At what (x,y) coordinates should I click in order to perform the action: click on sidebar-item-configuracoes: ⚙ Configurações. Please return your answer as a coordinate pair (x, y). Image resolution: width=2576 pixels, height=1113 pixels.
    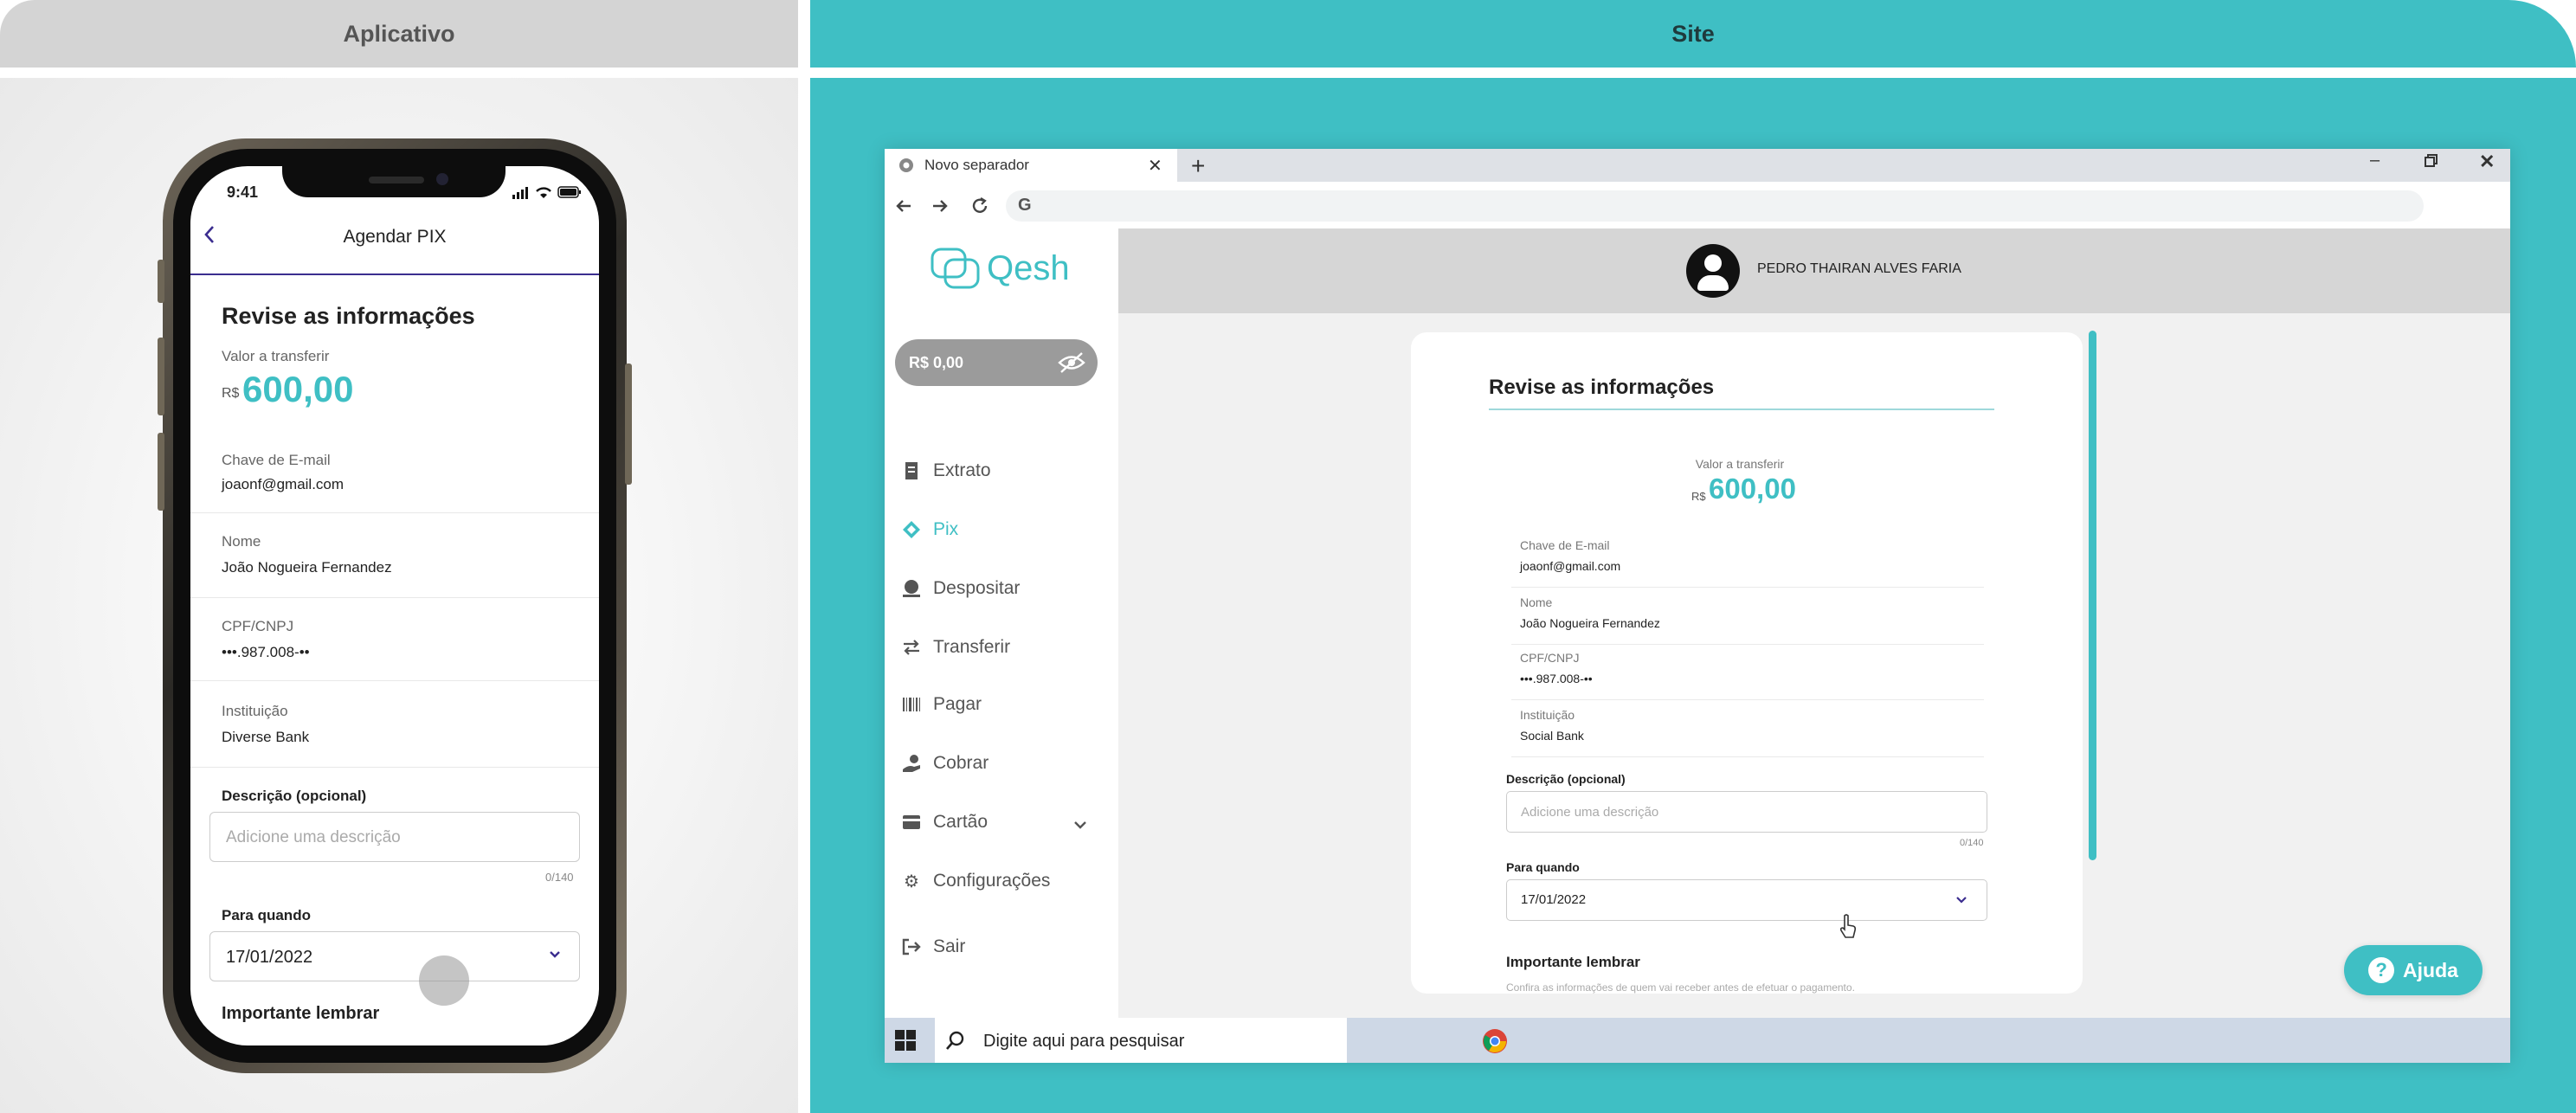
    Looking at the image, I should click on (976, 881).